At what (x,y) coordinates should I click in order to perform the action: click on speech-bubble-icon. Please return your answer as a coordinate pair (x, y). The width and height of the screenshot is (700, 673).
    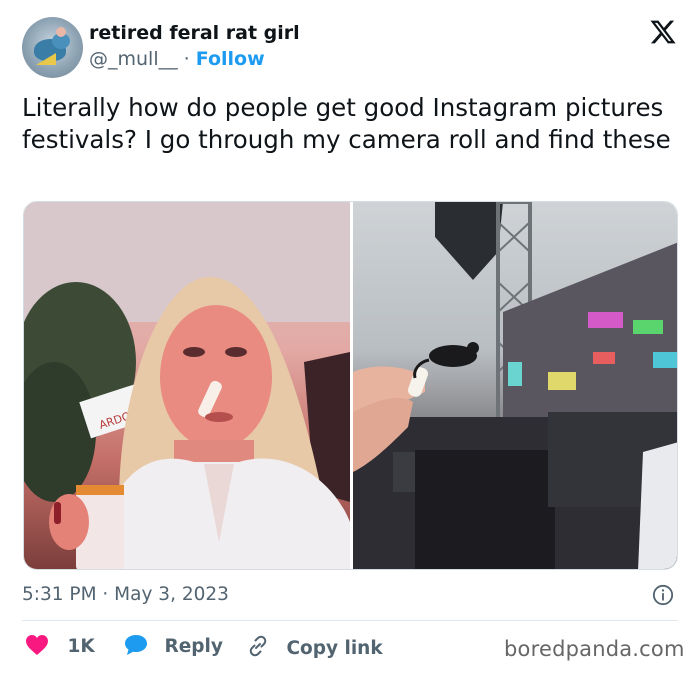
    Looking at the image, I should click on (136, 645).